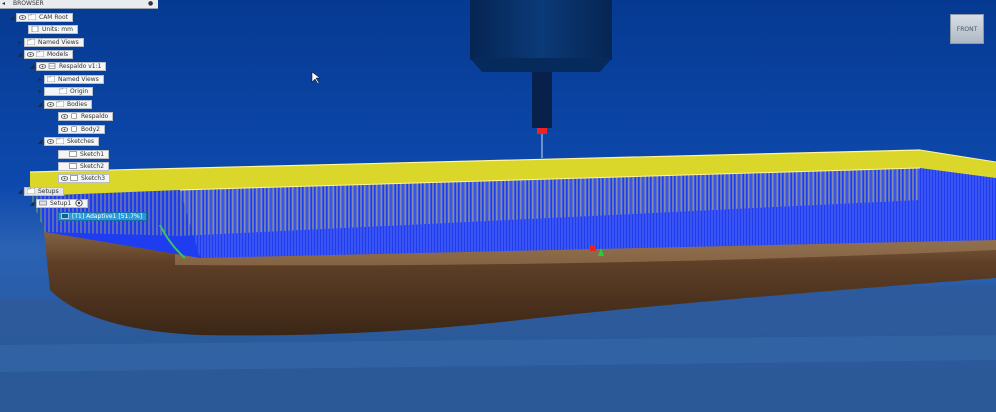 The image size is (996, 412). Describe the element at coordinates (43, 203) in the screenshot. I see `setup-icon` at that location.